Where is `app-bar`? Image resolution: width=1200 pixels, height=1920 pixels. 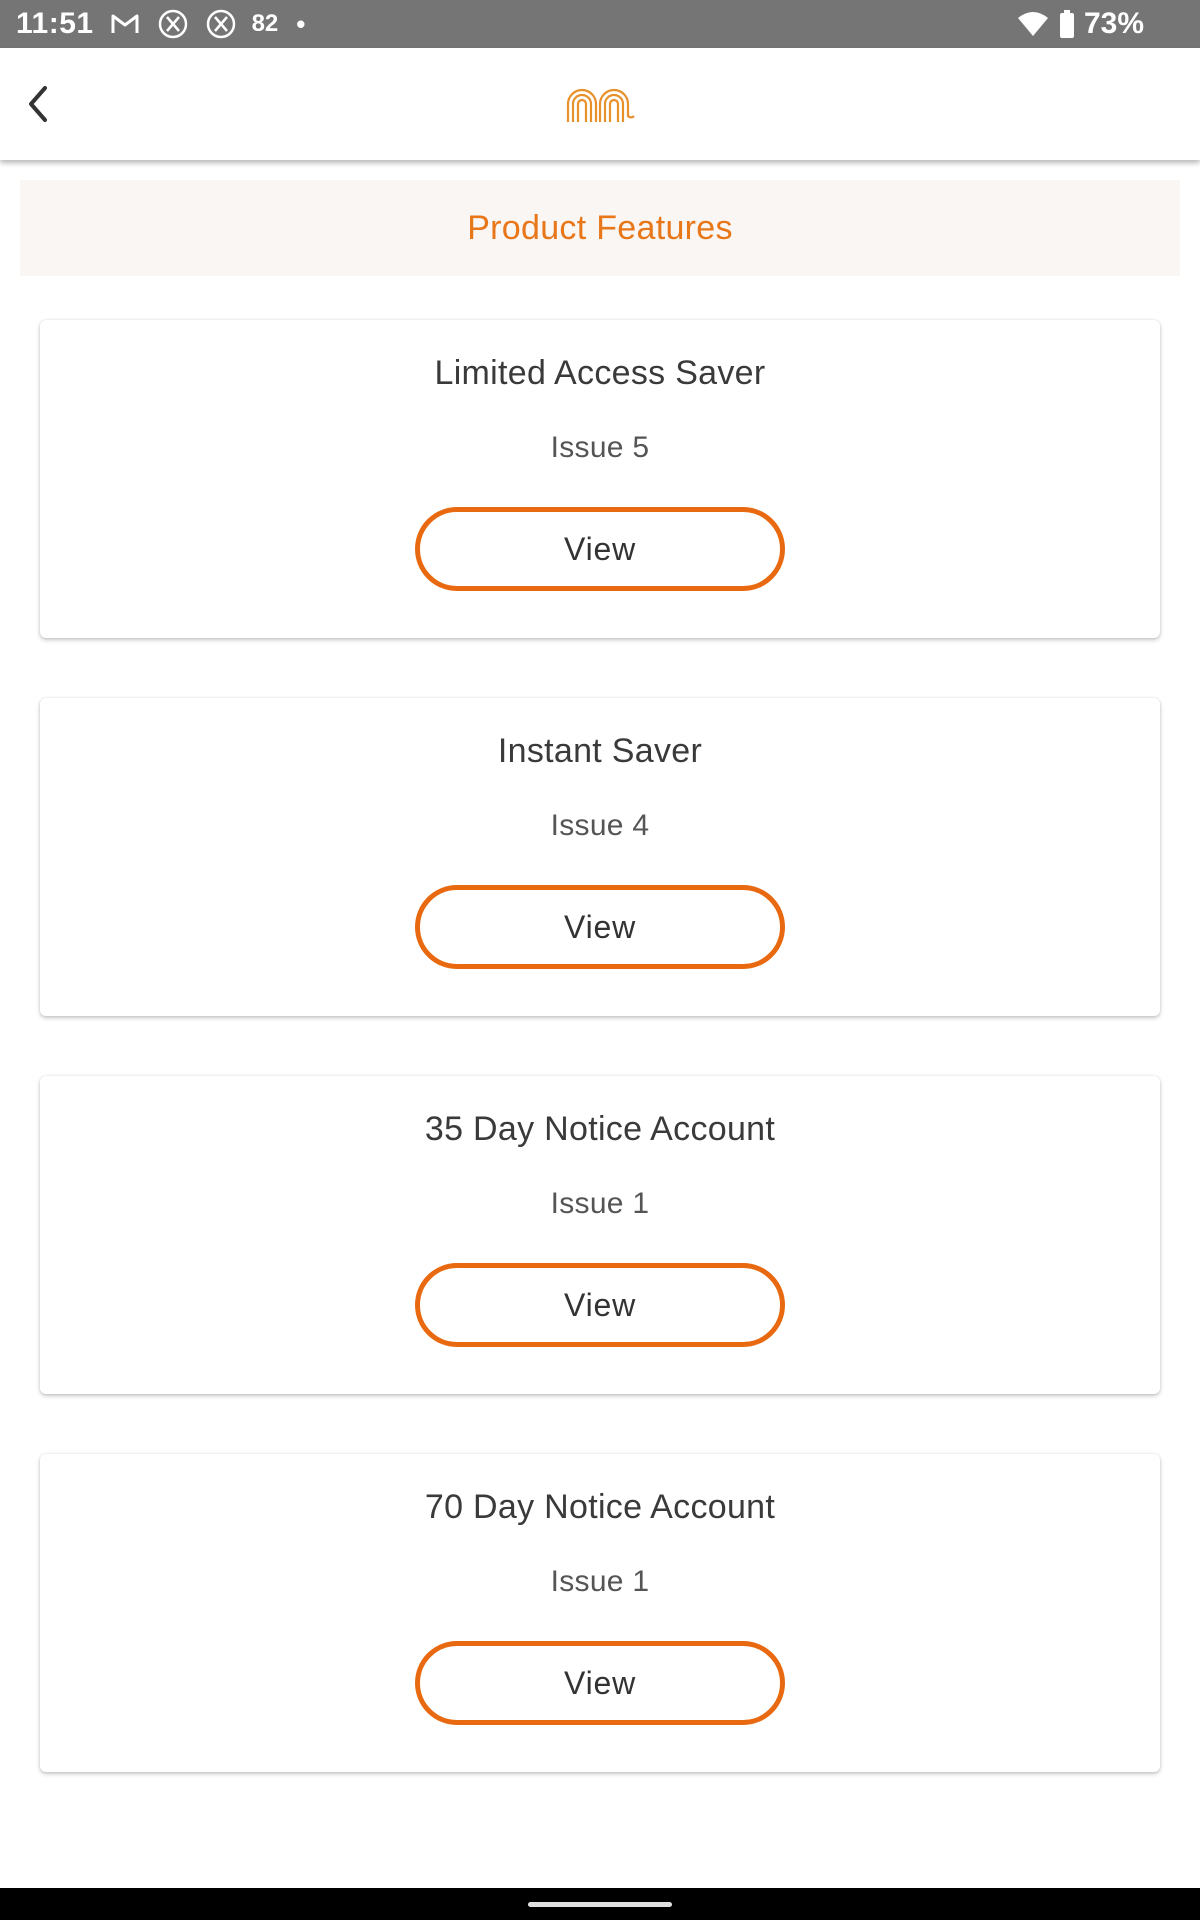
app-bar is located at coordinates (600, 104).